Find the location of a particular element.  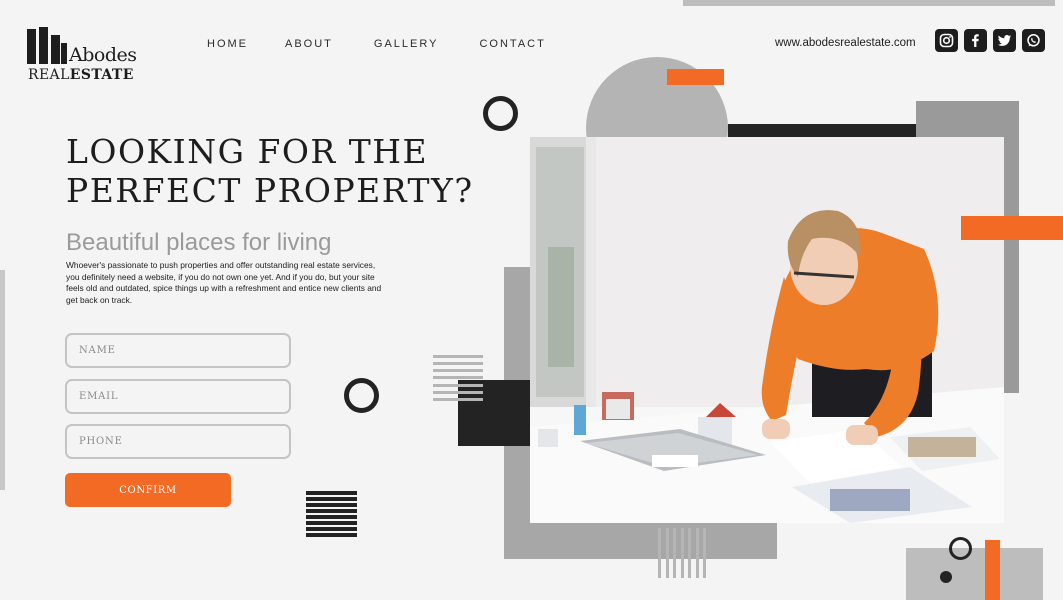

brand-logo: Abodes REALESTATE is located at coordinates (87, 55).